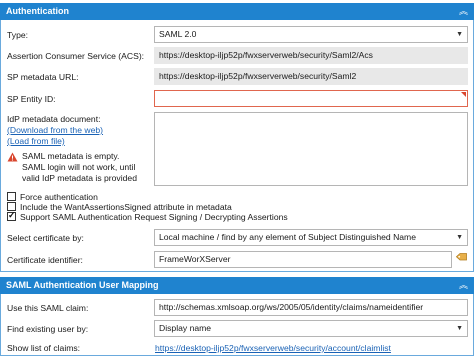 The height and width of the screenshot is (358, 474). I want to click on sp-metadata-label: SP metadata URL:, so click(43, 77).